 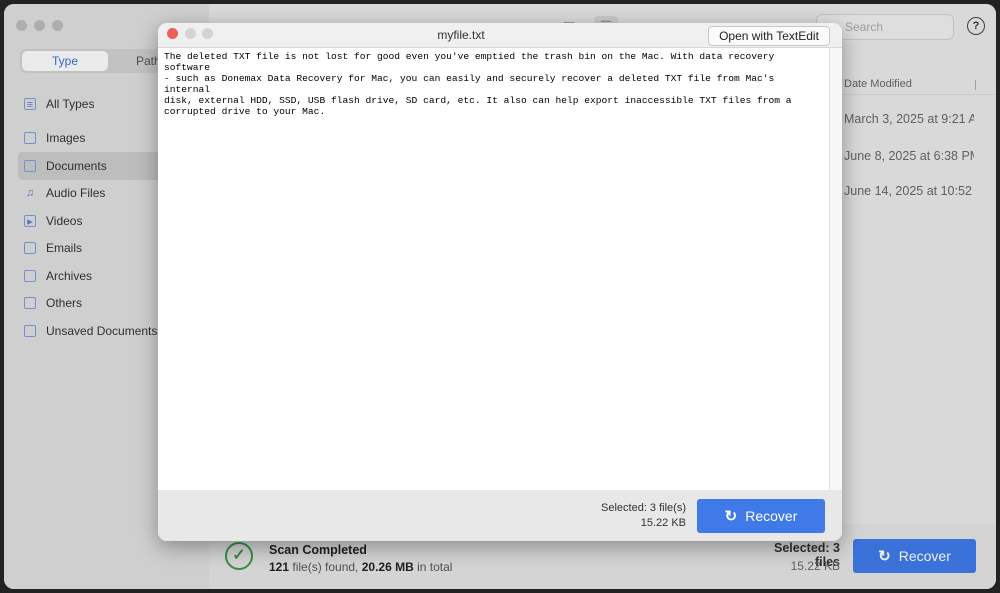 What do you see at coordinates (500, 515) in the screenshot?
I see `preview-footer: Selected: 3 file(s) 15.22 KB ↻ Recover` at bounding box center [500, 515].